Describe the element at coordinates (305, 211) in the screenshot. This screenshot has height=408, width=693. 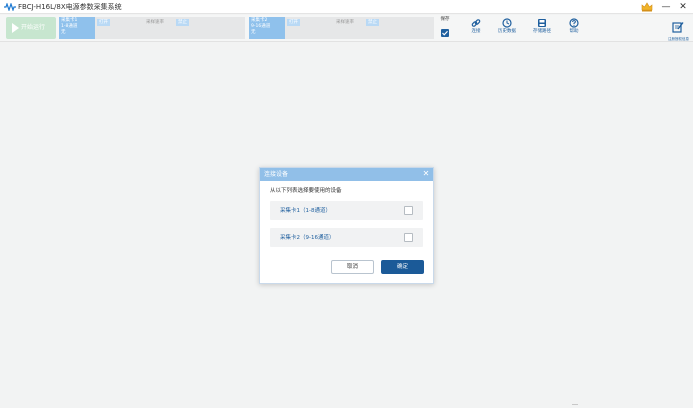
I see `device-label-card1: 采集卡1（1-8通道）` at that location.